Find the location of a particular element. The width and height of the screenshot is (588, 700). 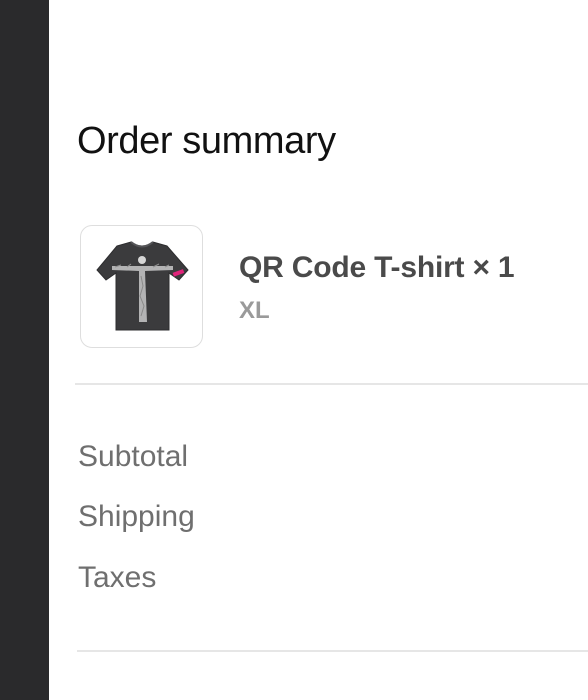

left-sidebar-strip is located at coordinates (24, 350).